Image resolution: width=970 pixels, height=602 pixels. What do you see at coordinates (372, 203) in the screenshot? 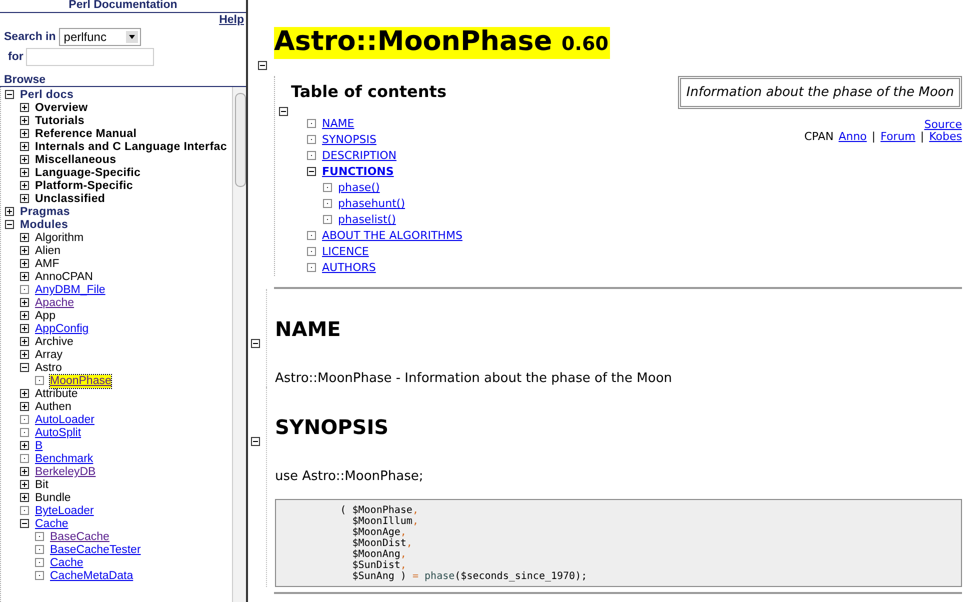
I see `toc-link: phasehunt()` at bounding box center [372, 203].